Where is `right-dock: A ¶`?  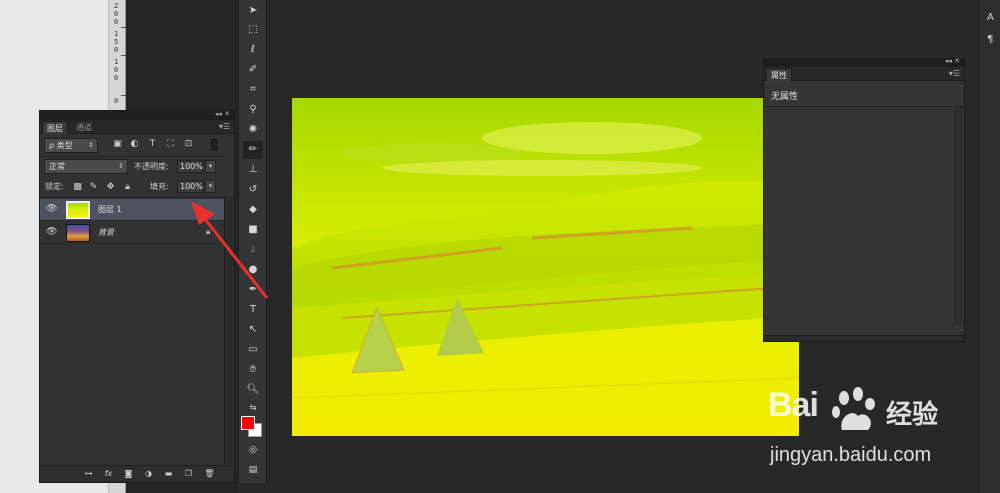
right-dock: A ¶ is located at coordinates (989, 246).